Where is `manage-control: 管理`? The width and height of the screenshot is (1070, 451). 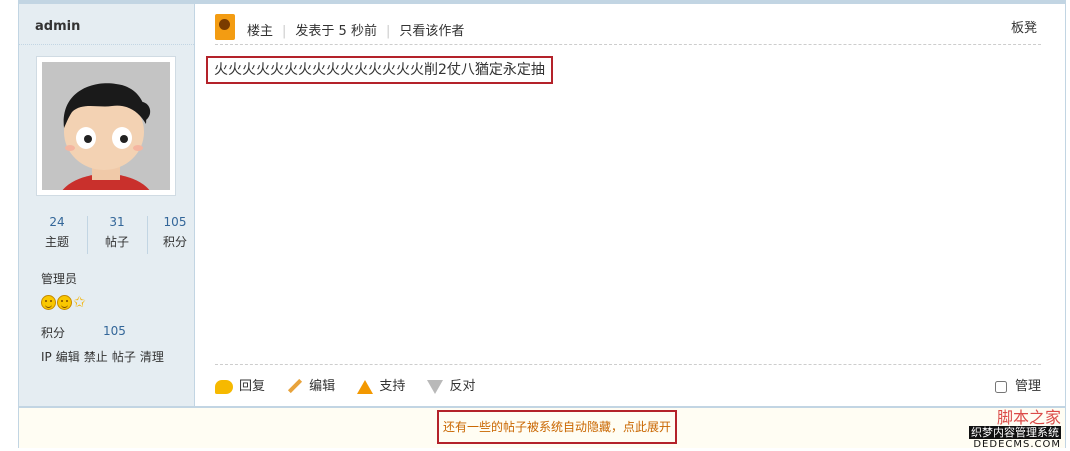 manage-control: 管理 is located at coordinates (1017, 384).